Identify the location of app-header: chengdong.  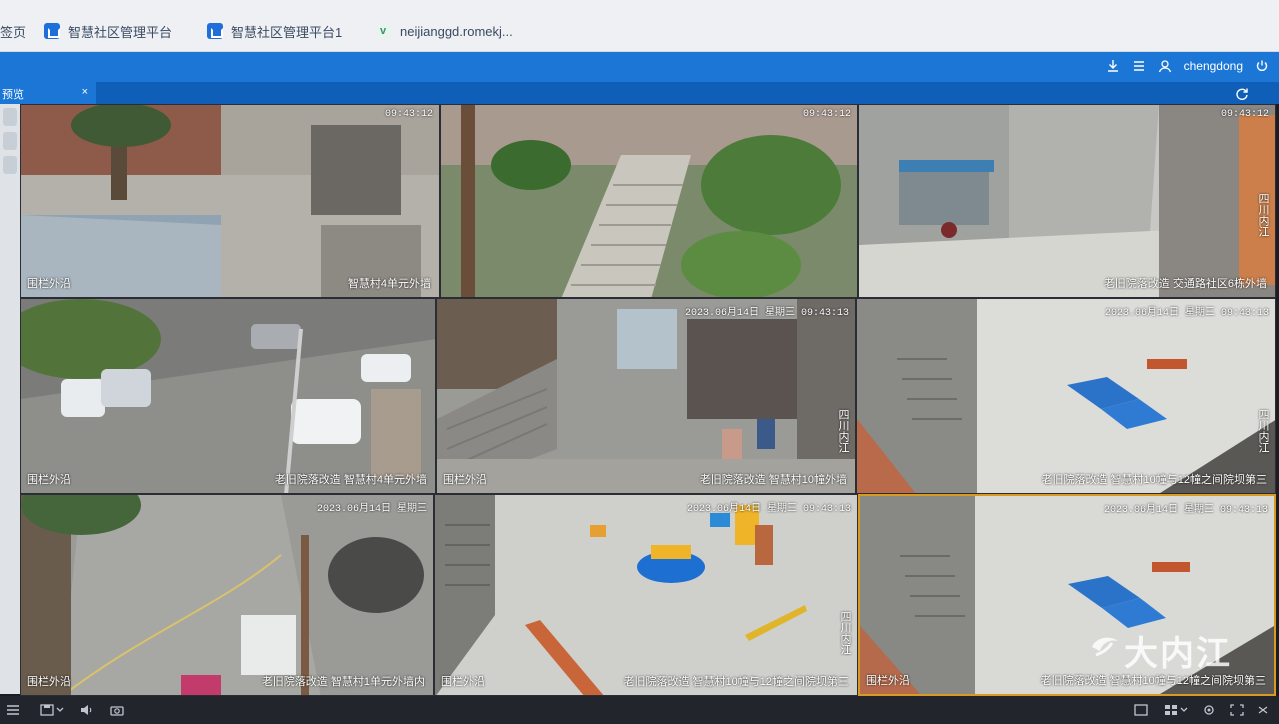
(639, 67).